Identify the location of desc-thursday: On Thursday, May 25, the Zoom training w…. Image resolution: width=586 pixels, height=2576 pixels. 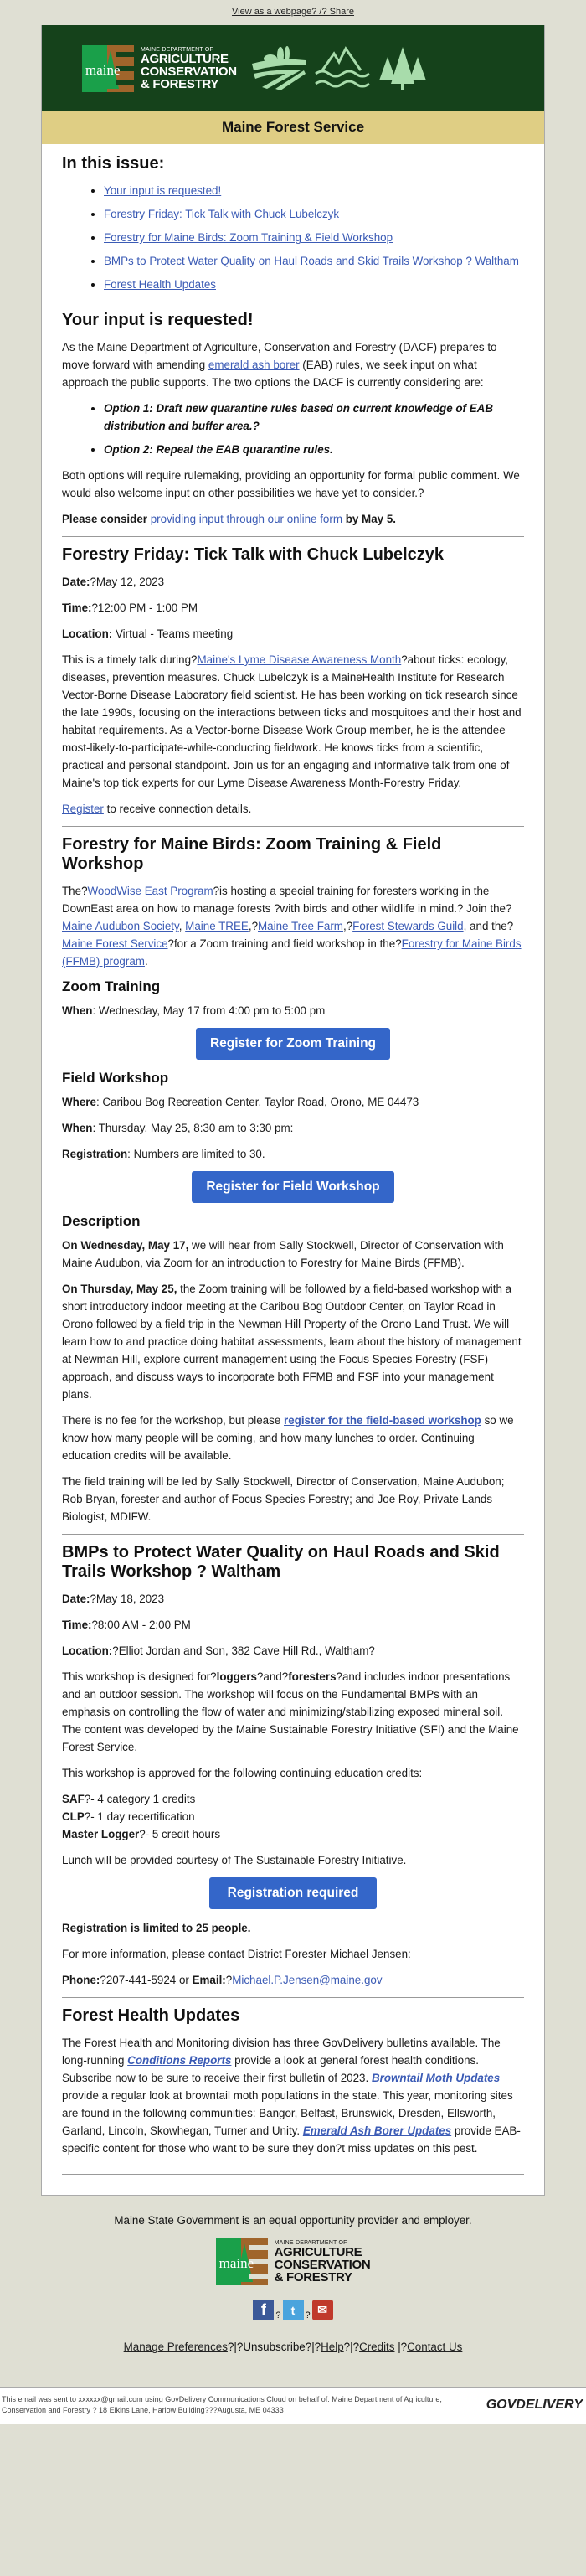
(292, 1342).